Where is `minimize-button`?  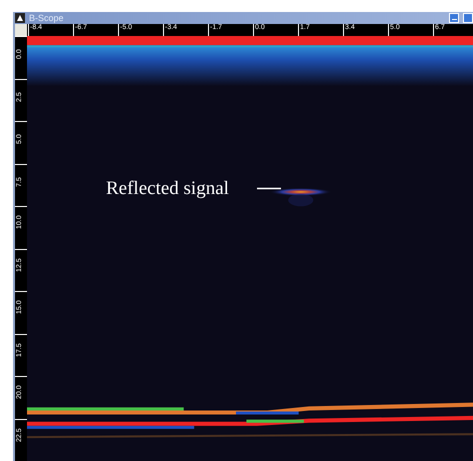
minimize-button is located at coordinates (454, 18).